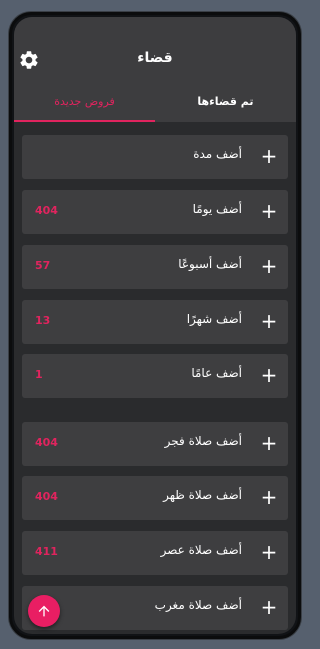 The image size is (320, 649). I want to click on row-count: 13, so click(43, 320).